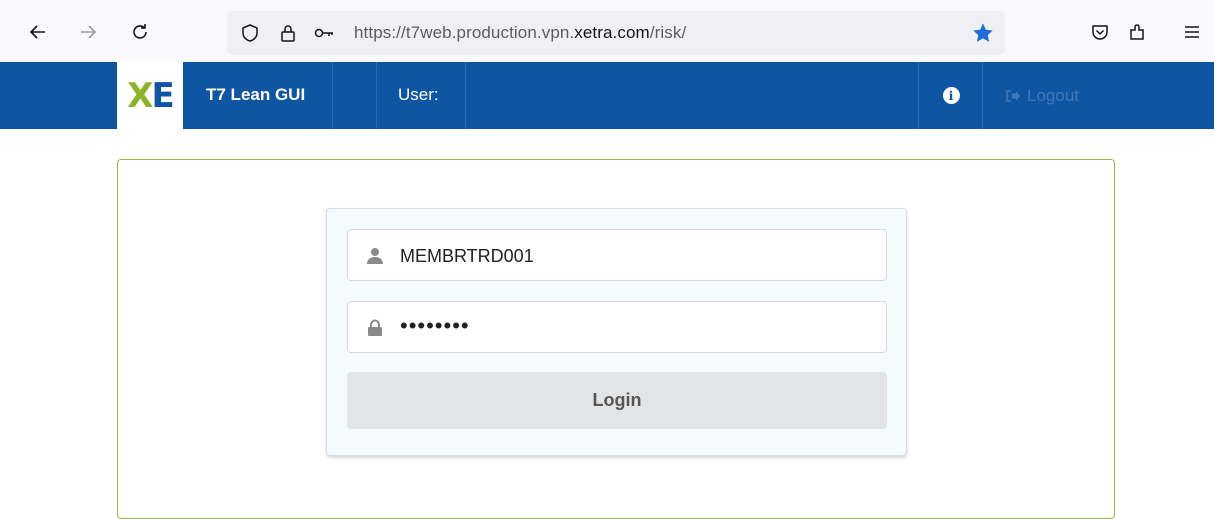  What do you see at coordinates (983, 33) in the screenshot?
I see `bookmark-star-icon` at bounding box center [983, 33].